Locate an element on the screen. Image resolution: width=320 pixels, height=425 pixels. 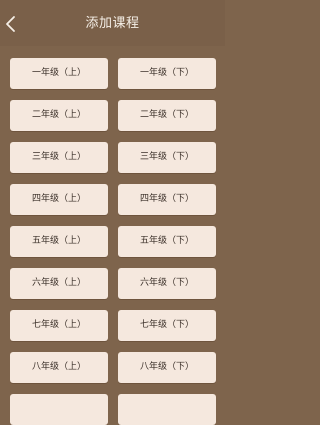
course-grade6-second-button: 六年级（下） is located at coordinates (167, 283).